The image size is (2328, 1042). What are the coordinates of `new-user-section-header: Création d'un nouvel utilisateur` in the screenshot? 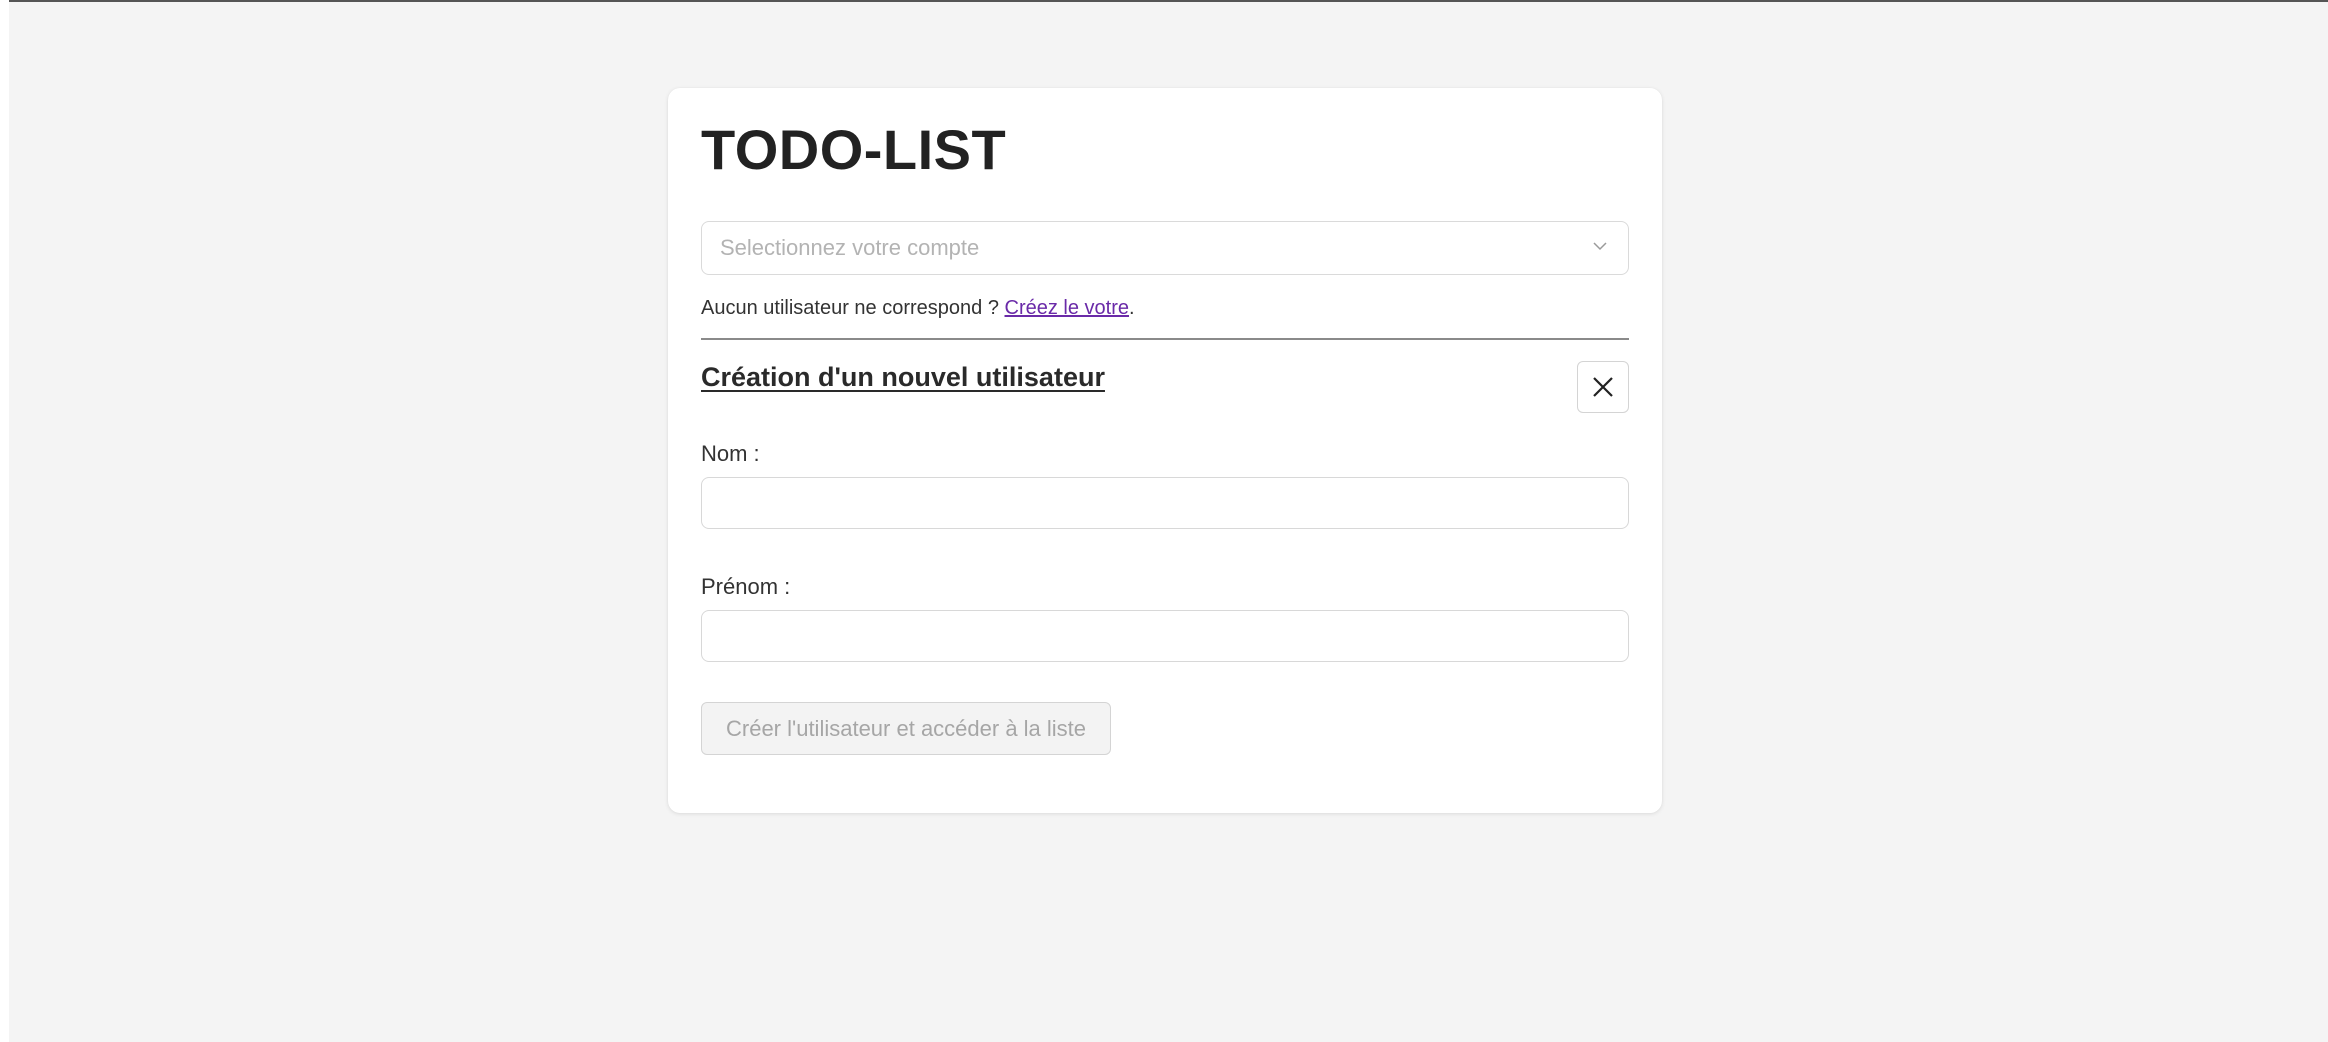 It's located at (1165, 376).